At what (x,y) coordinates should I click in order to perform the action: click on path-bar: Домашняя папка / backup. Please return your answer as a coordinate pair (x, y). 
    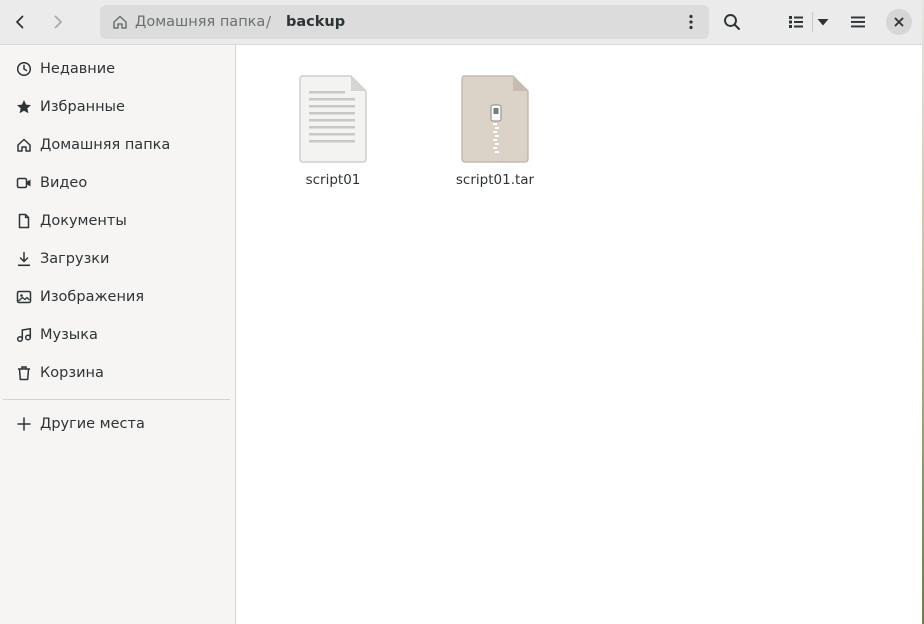
    Looking at the image, I should click on (404, 22).